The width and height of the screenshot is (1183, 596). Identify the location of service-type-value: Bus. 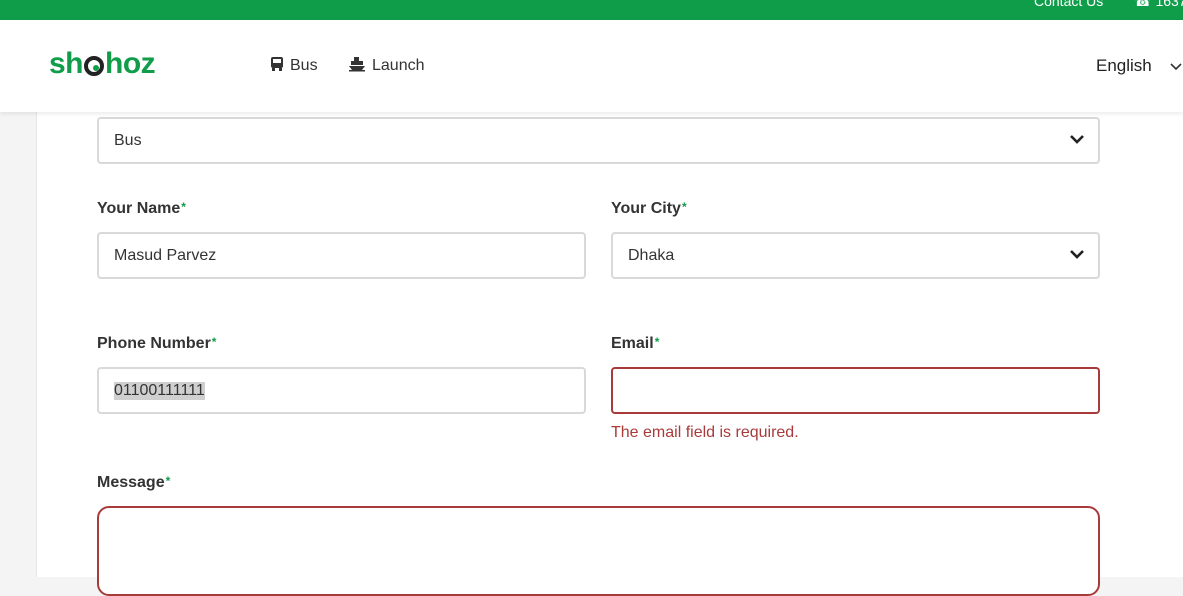
(128, 140).